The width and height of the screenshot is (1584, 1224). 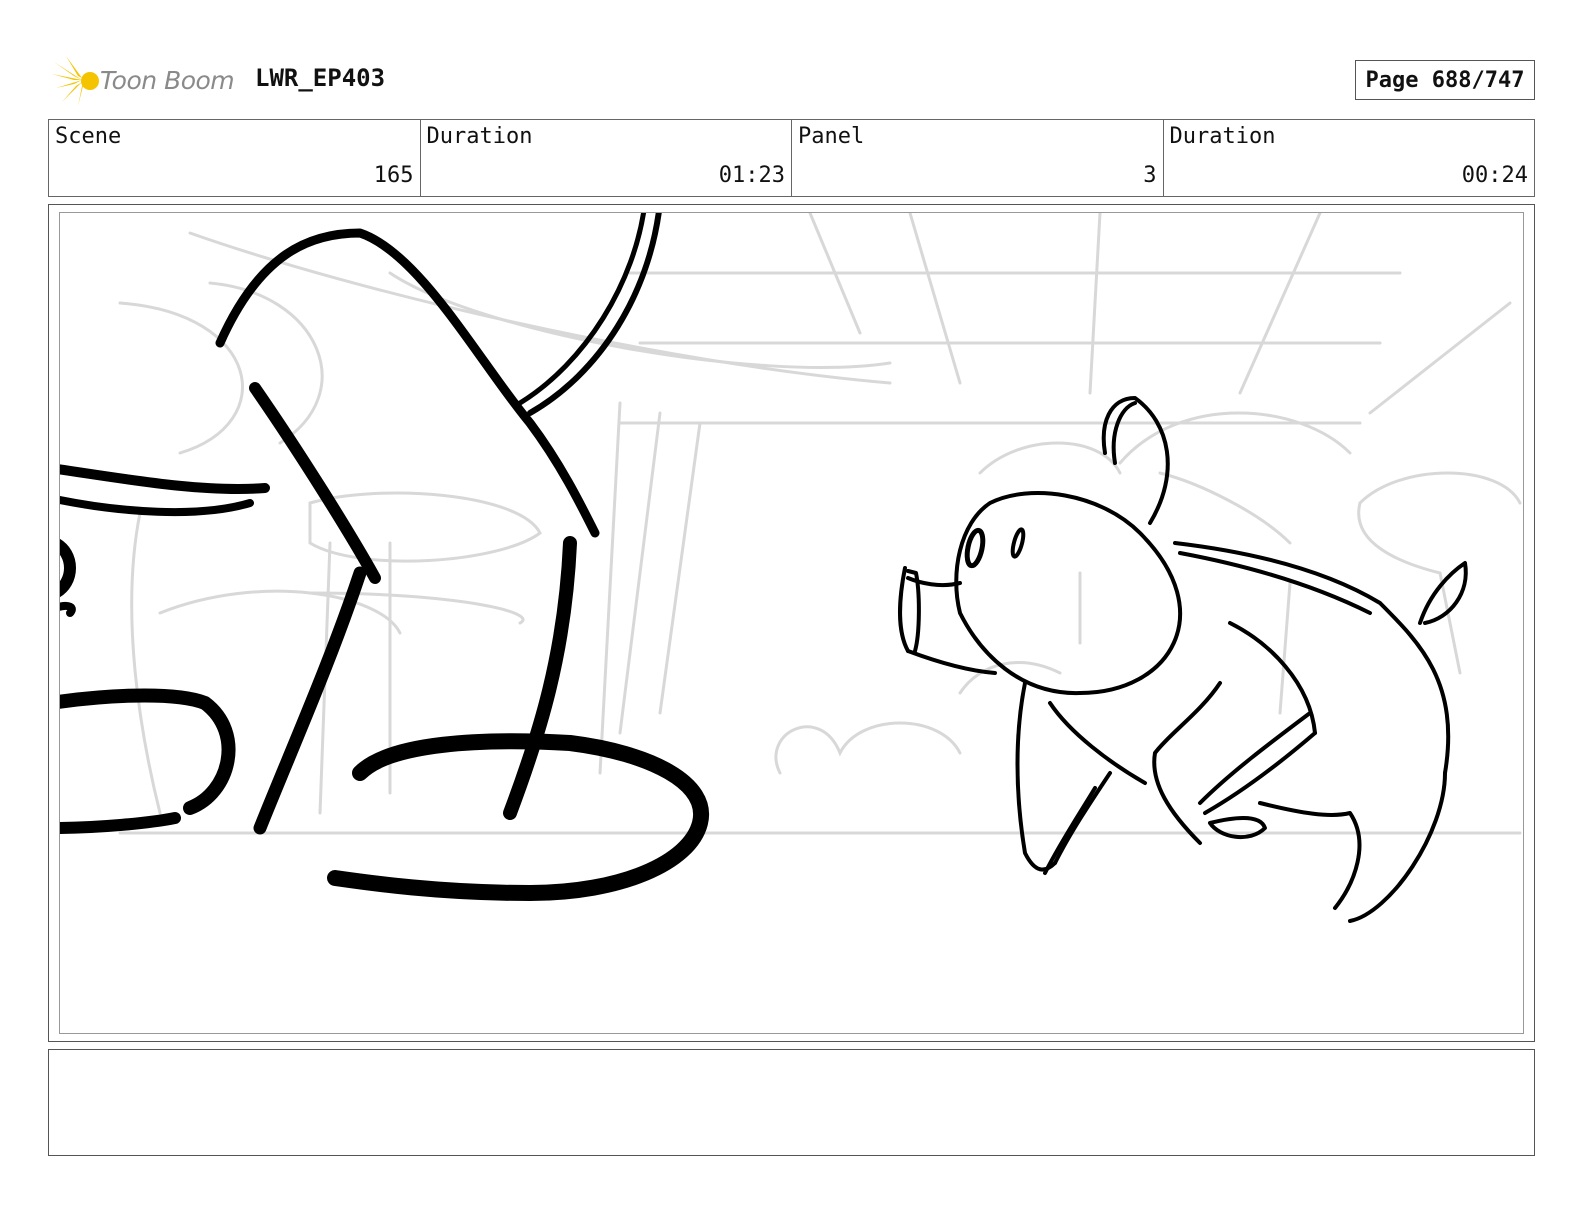 I want to click on panel-notes-box, so click(x=791, y=1102).